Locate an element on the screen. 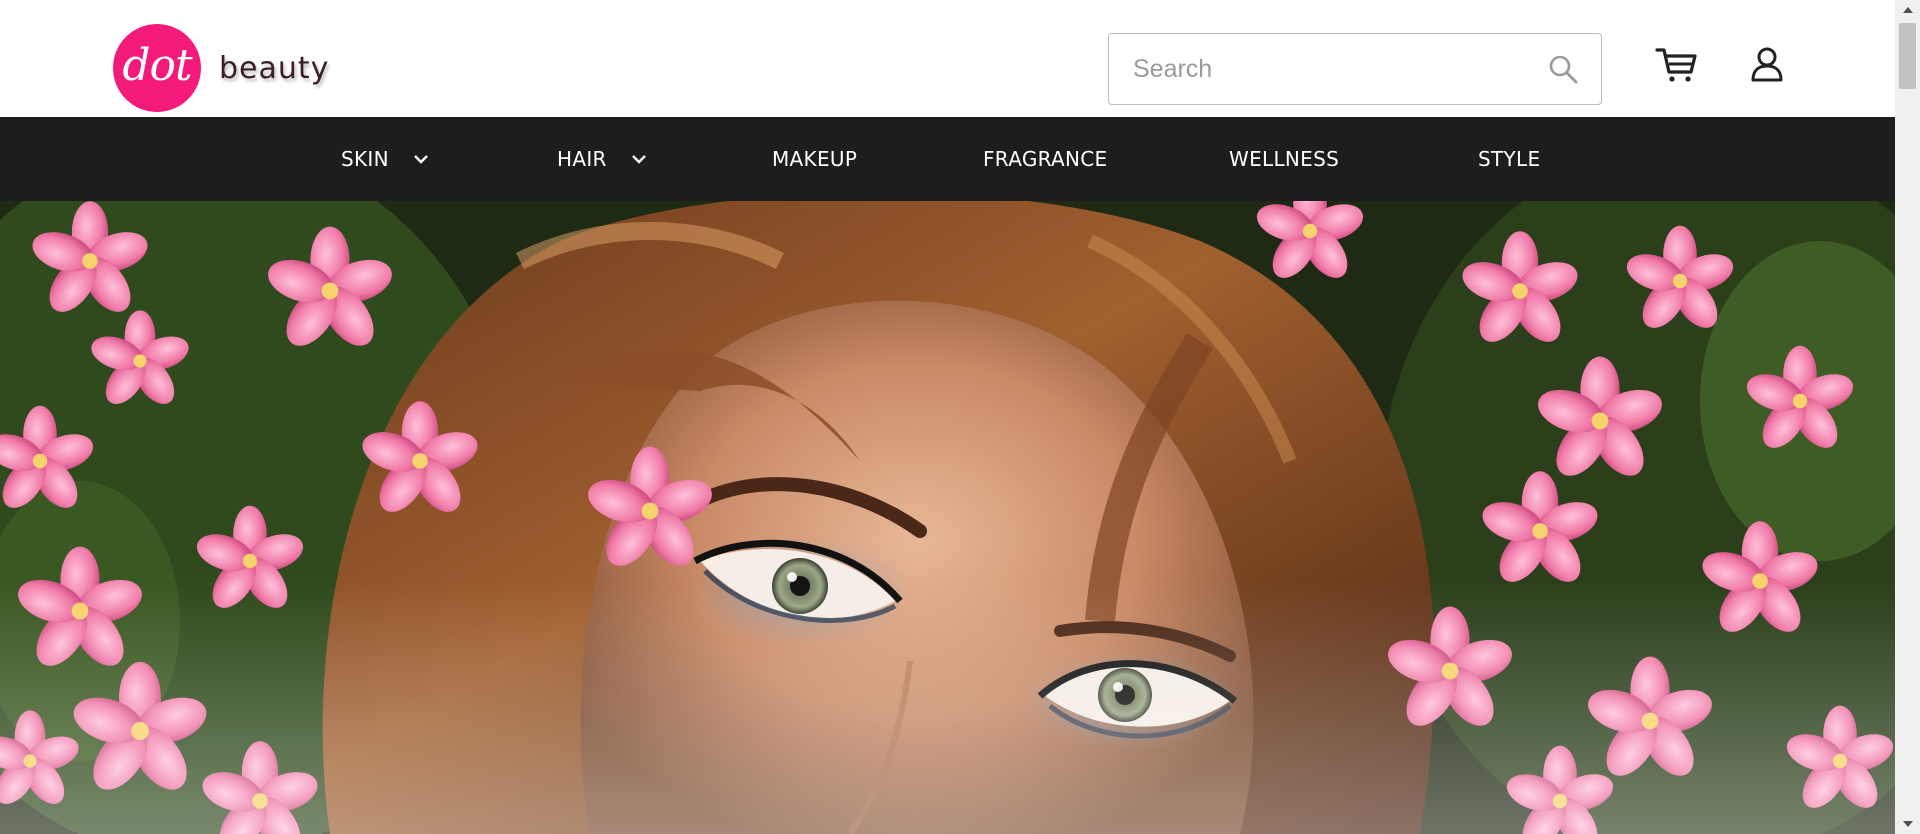  nav-item-hair: HAIR is located at coordinates (602, 159).